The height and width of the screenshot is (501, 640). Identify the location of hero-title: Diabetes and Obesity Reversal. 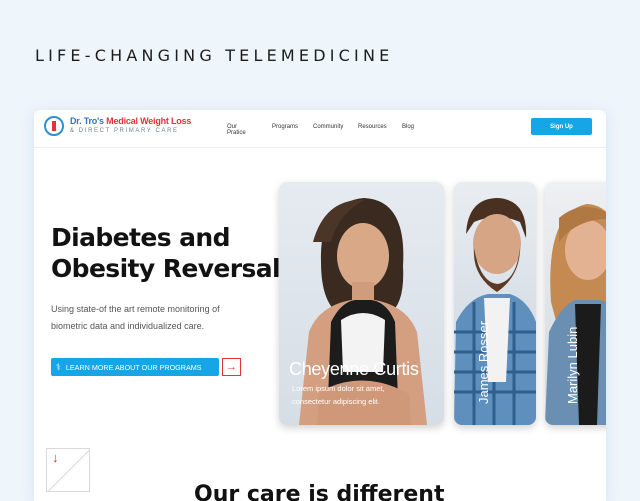
(166, 253).